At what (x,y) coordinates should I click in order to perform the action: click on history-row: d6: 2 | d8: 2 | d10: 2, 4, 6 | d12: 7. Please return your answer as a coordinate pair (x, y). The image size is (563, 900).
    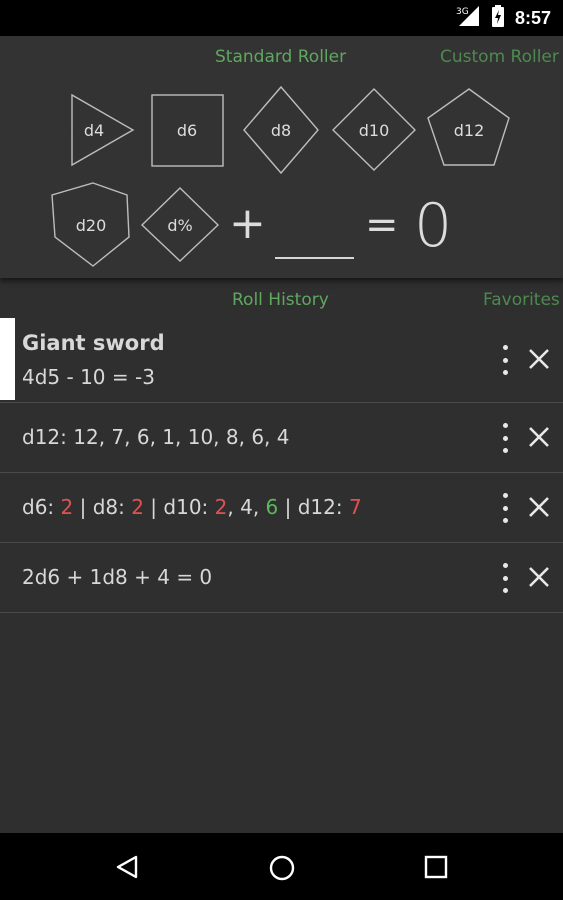
    Looking at the image, I should click on (281, 508).